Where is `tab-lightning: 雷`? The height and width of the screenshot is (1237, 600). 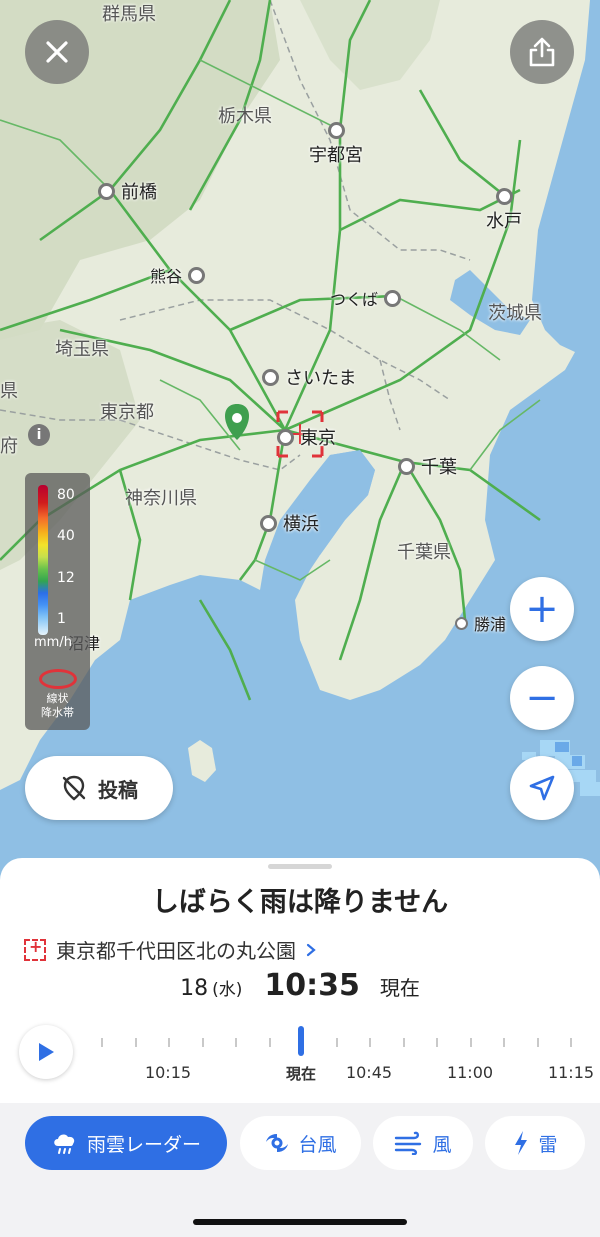 tab-lightning: 雷 is located at coordinates (535, 1143).